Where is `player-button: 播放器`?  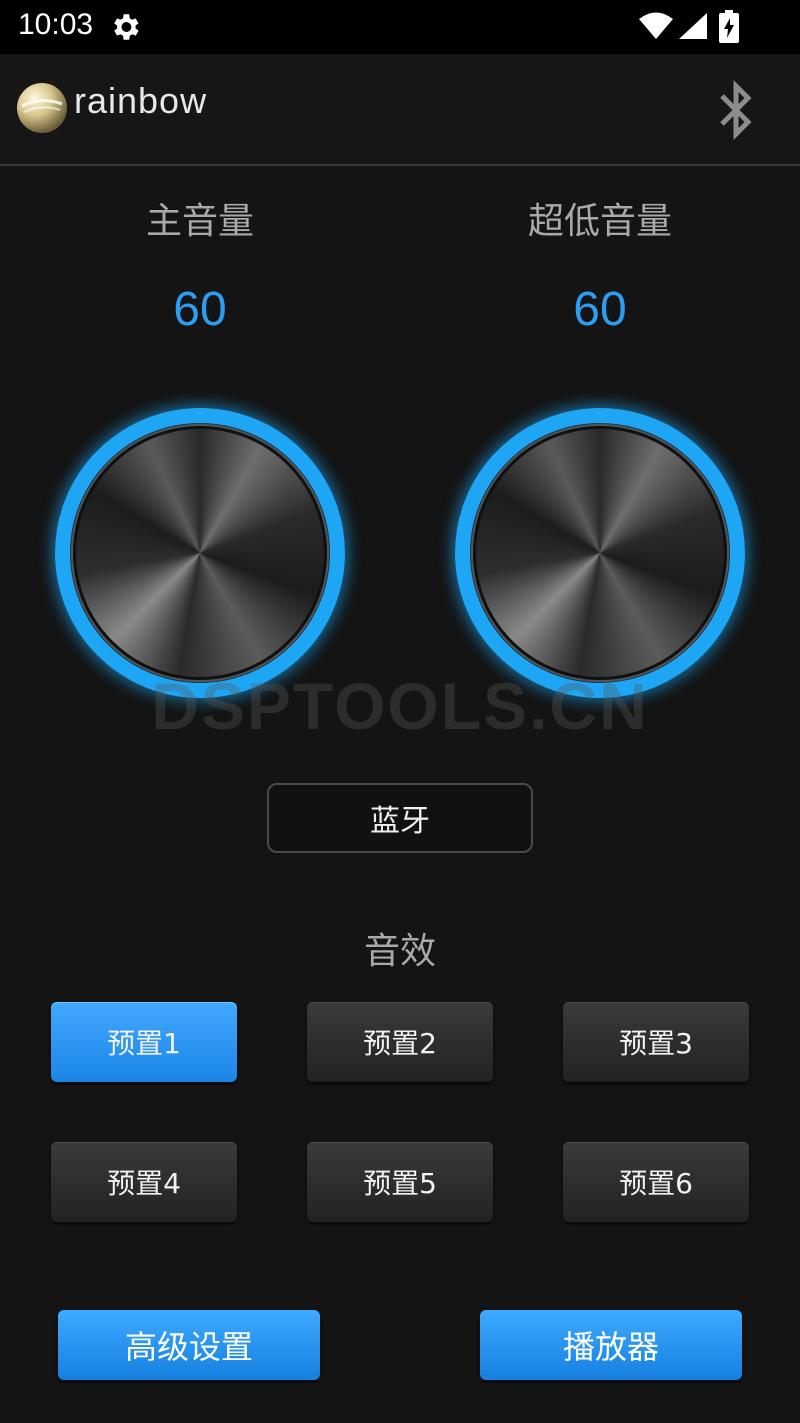
player-button: 播放器 is located at coordinates (611, 1345).